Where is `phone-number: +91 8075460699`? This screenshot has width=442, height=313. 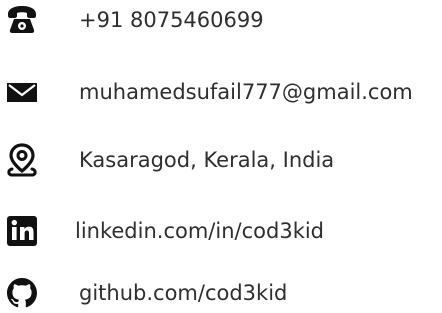 phone-number: +91 8075460699 is located at coordinates (171, 20).